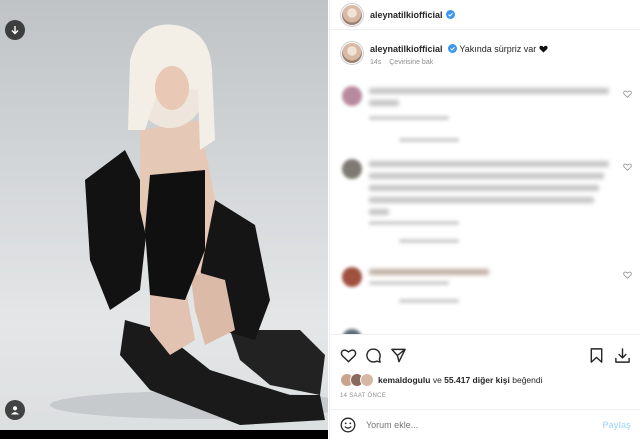  I want to click on likes-user: kemaldogulu, so click(404, 380).